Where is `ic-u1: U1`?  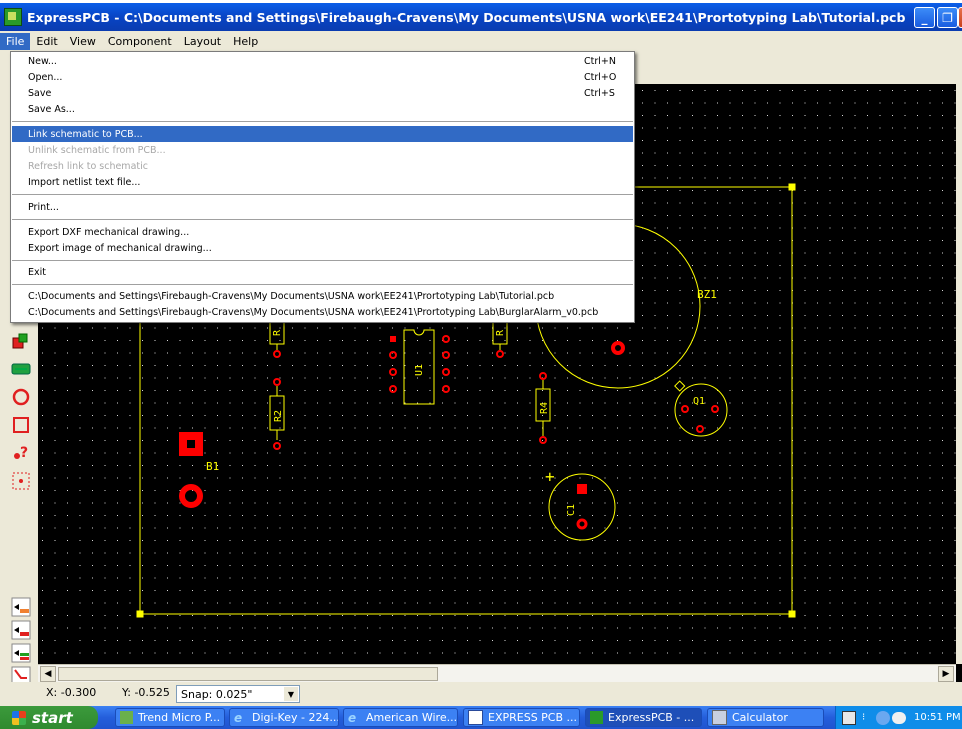
ic-u1: U1 is located at coordinates (419, 367).